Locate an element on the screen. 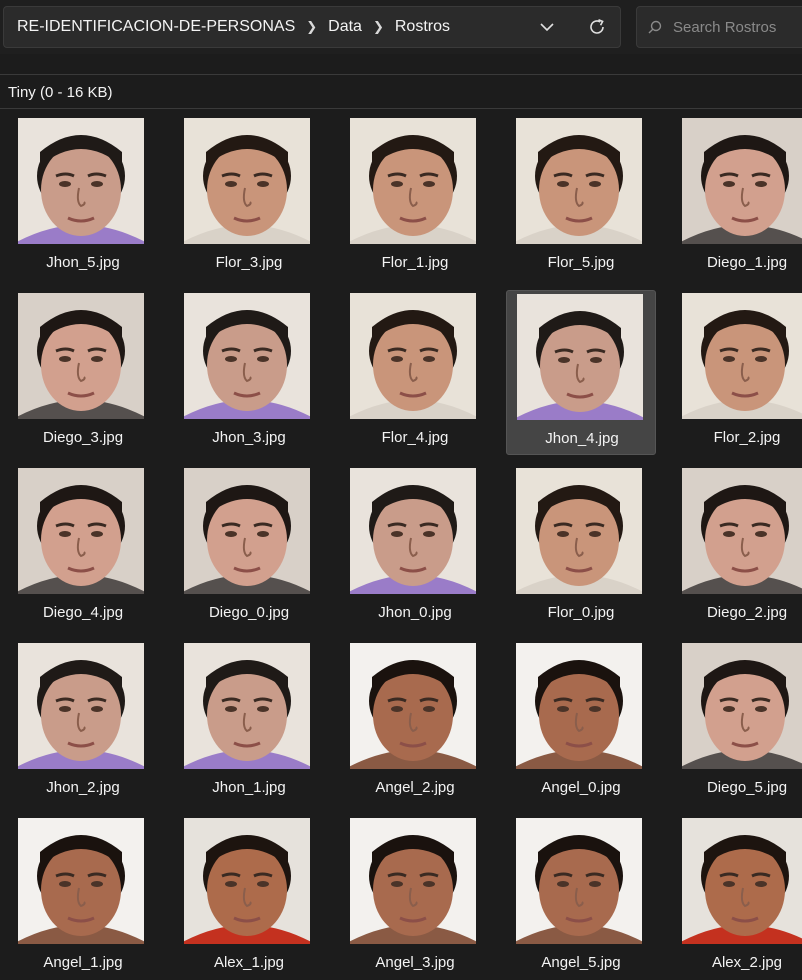 This screenshot has height=980, width=802. file-item: Flor_5.jpg is located at coordinates (581, 197).